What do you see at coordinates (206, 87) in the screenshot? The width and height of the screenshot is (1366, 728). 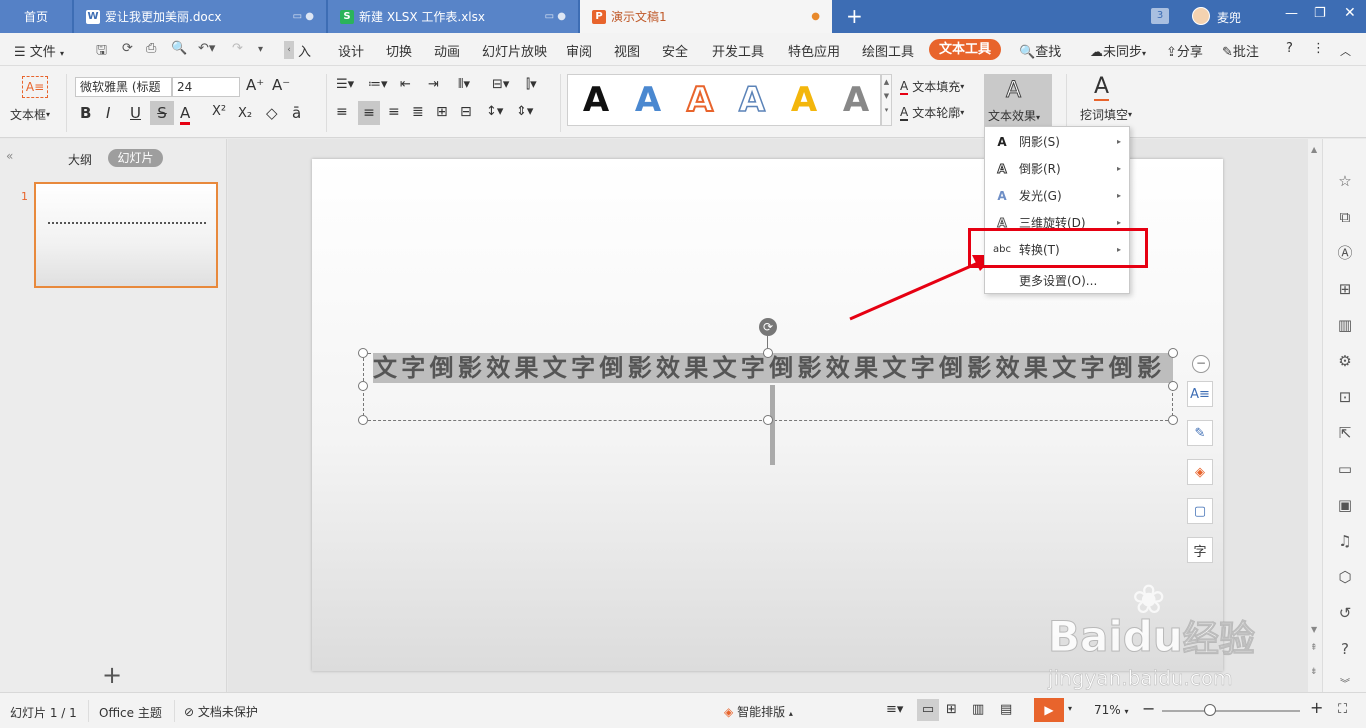 I see `font-size-select: 24` at bounding box center [206, 87].